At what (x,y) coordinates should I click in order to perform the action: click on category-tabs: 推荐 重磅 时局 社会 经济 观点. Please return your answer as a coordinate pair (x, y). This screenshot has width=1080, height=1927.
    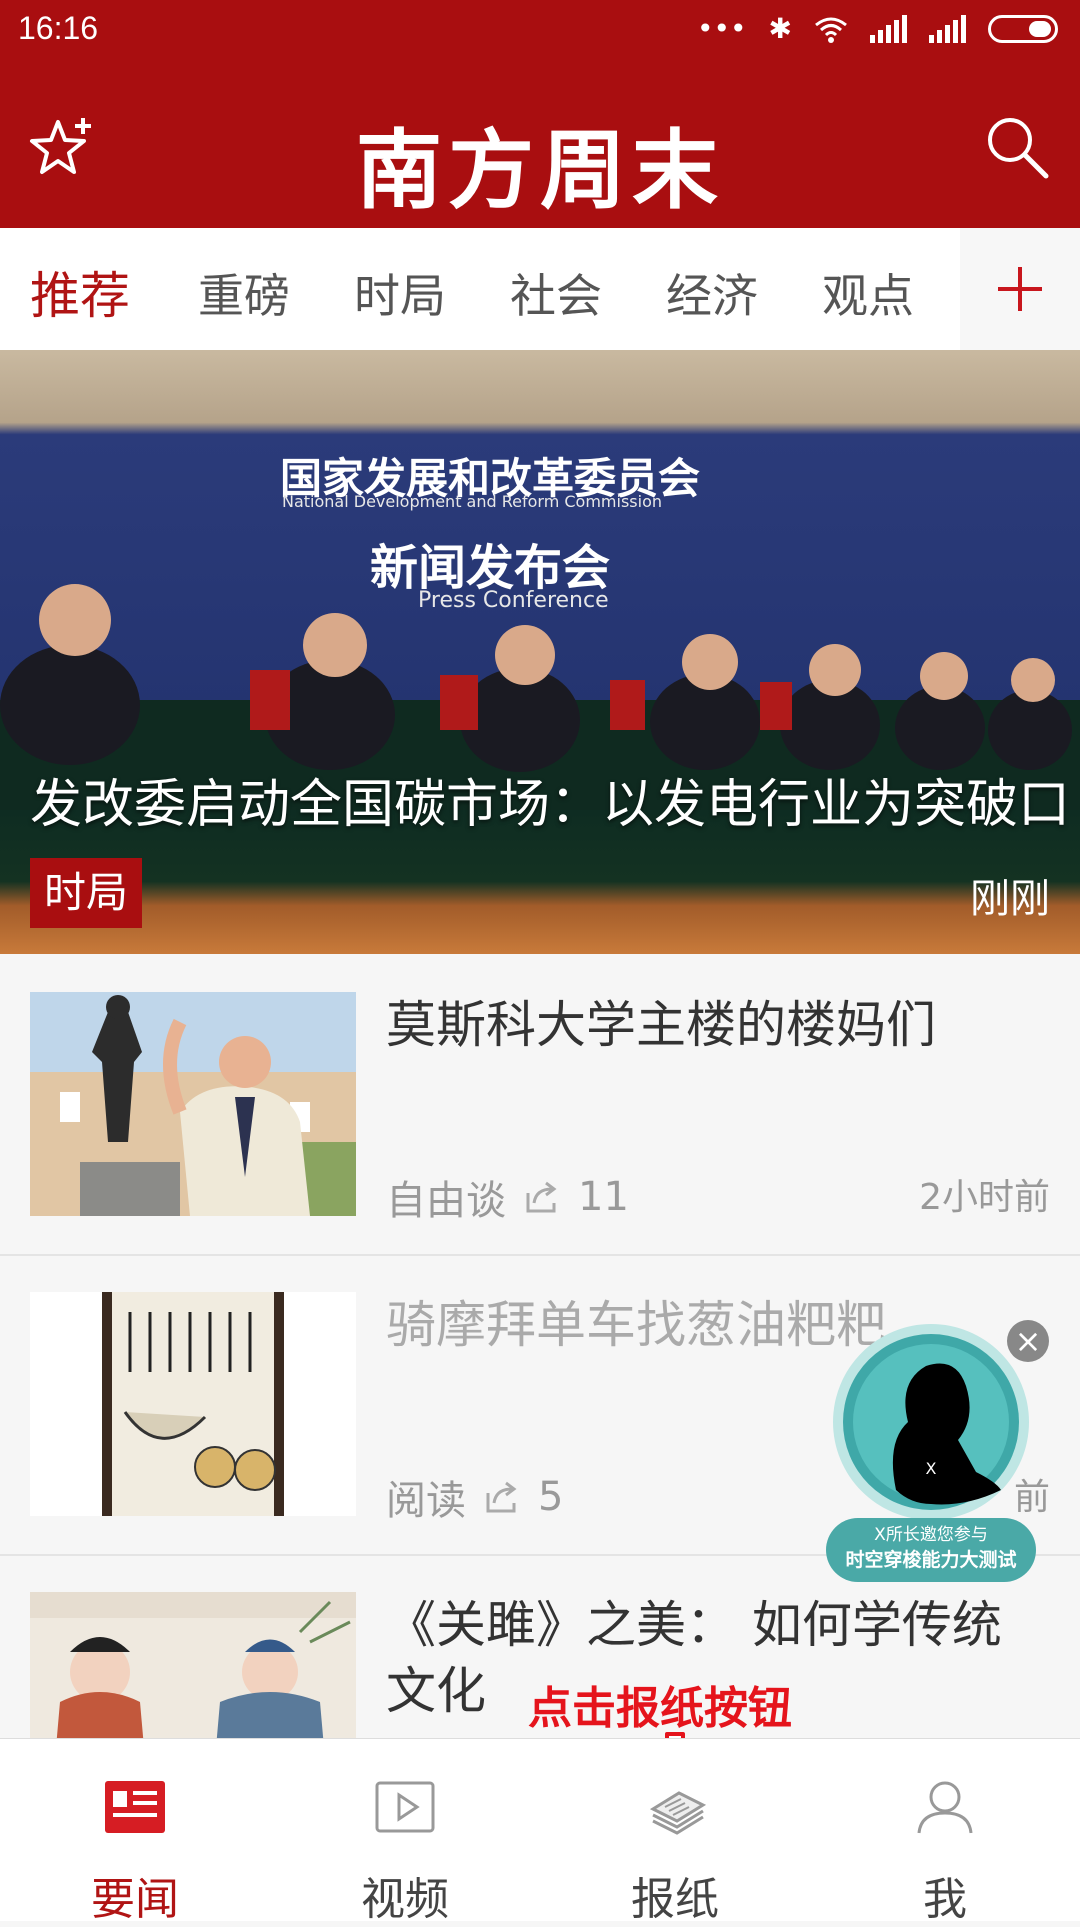
    Looking at the image, I should click on (540, 289).